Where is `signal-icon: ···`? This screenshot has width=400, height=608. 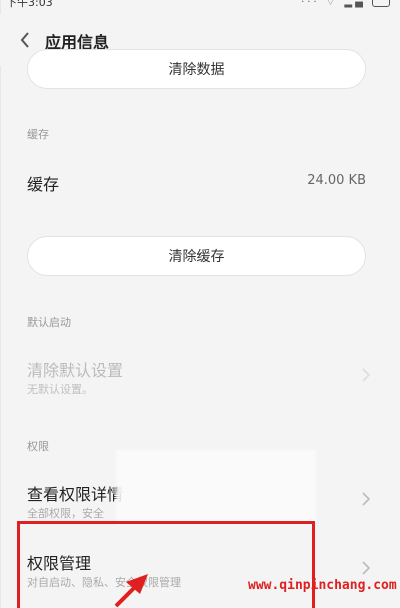
signal-icon: ··· is located at coordinates (310, 4).